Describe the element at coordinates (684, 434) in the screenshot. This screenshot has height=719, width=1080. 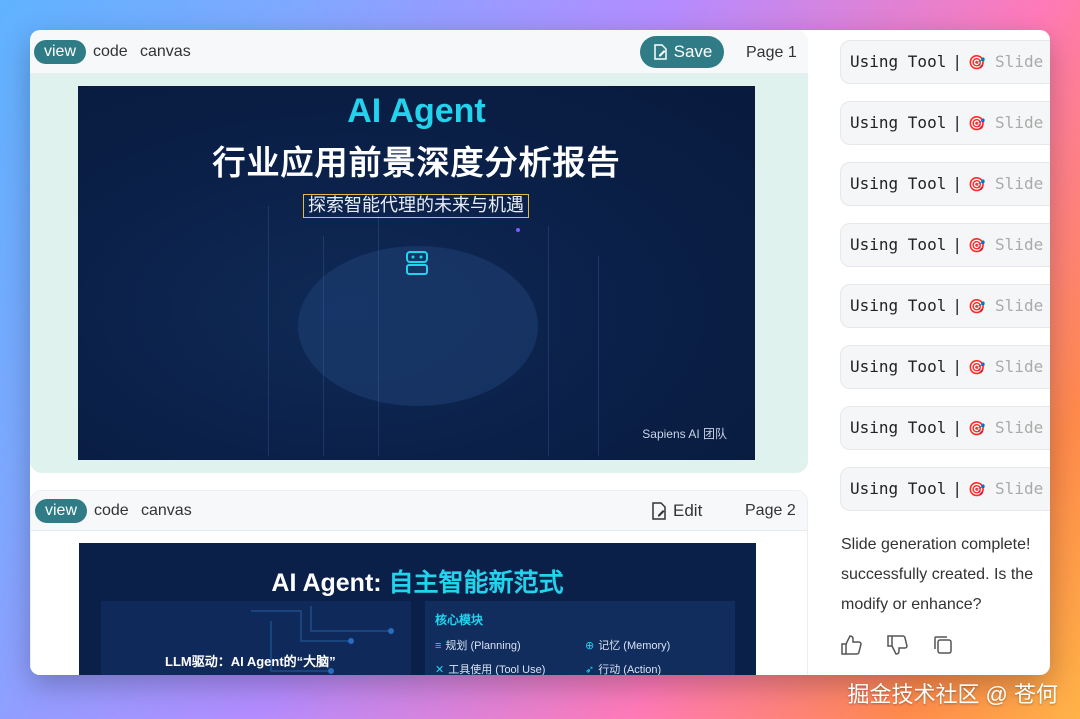
I see `slide-footer: Sapiens AI 团队` at that location.